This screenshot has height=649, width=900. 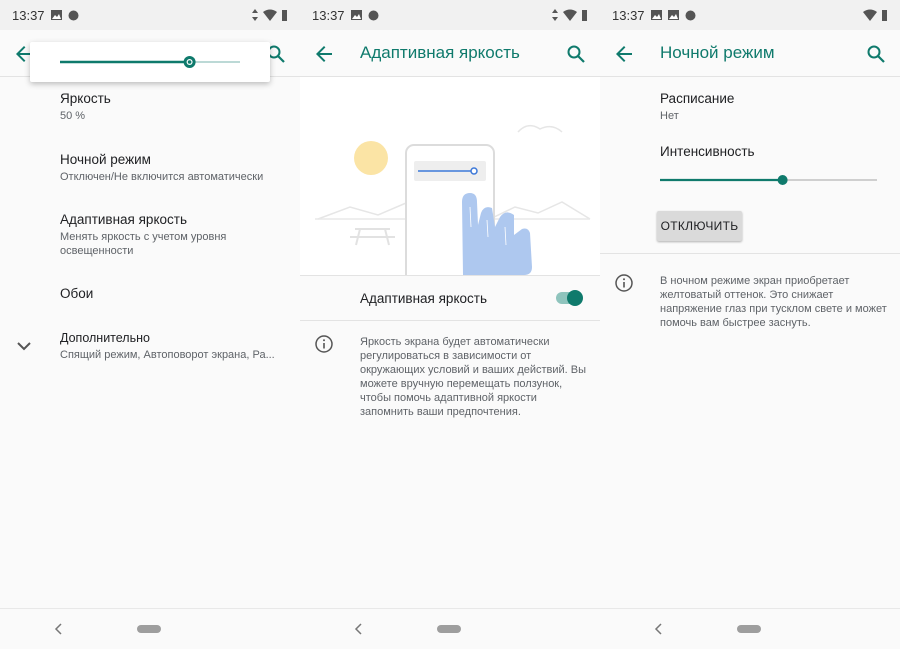 I want to click on brightness-slider, so click(x=150, y=62).